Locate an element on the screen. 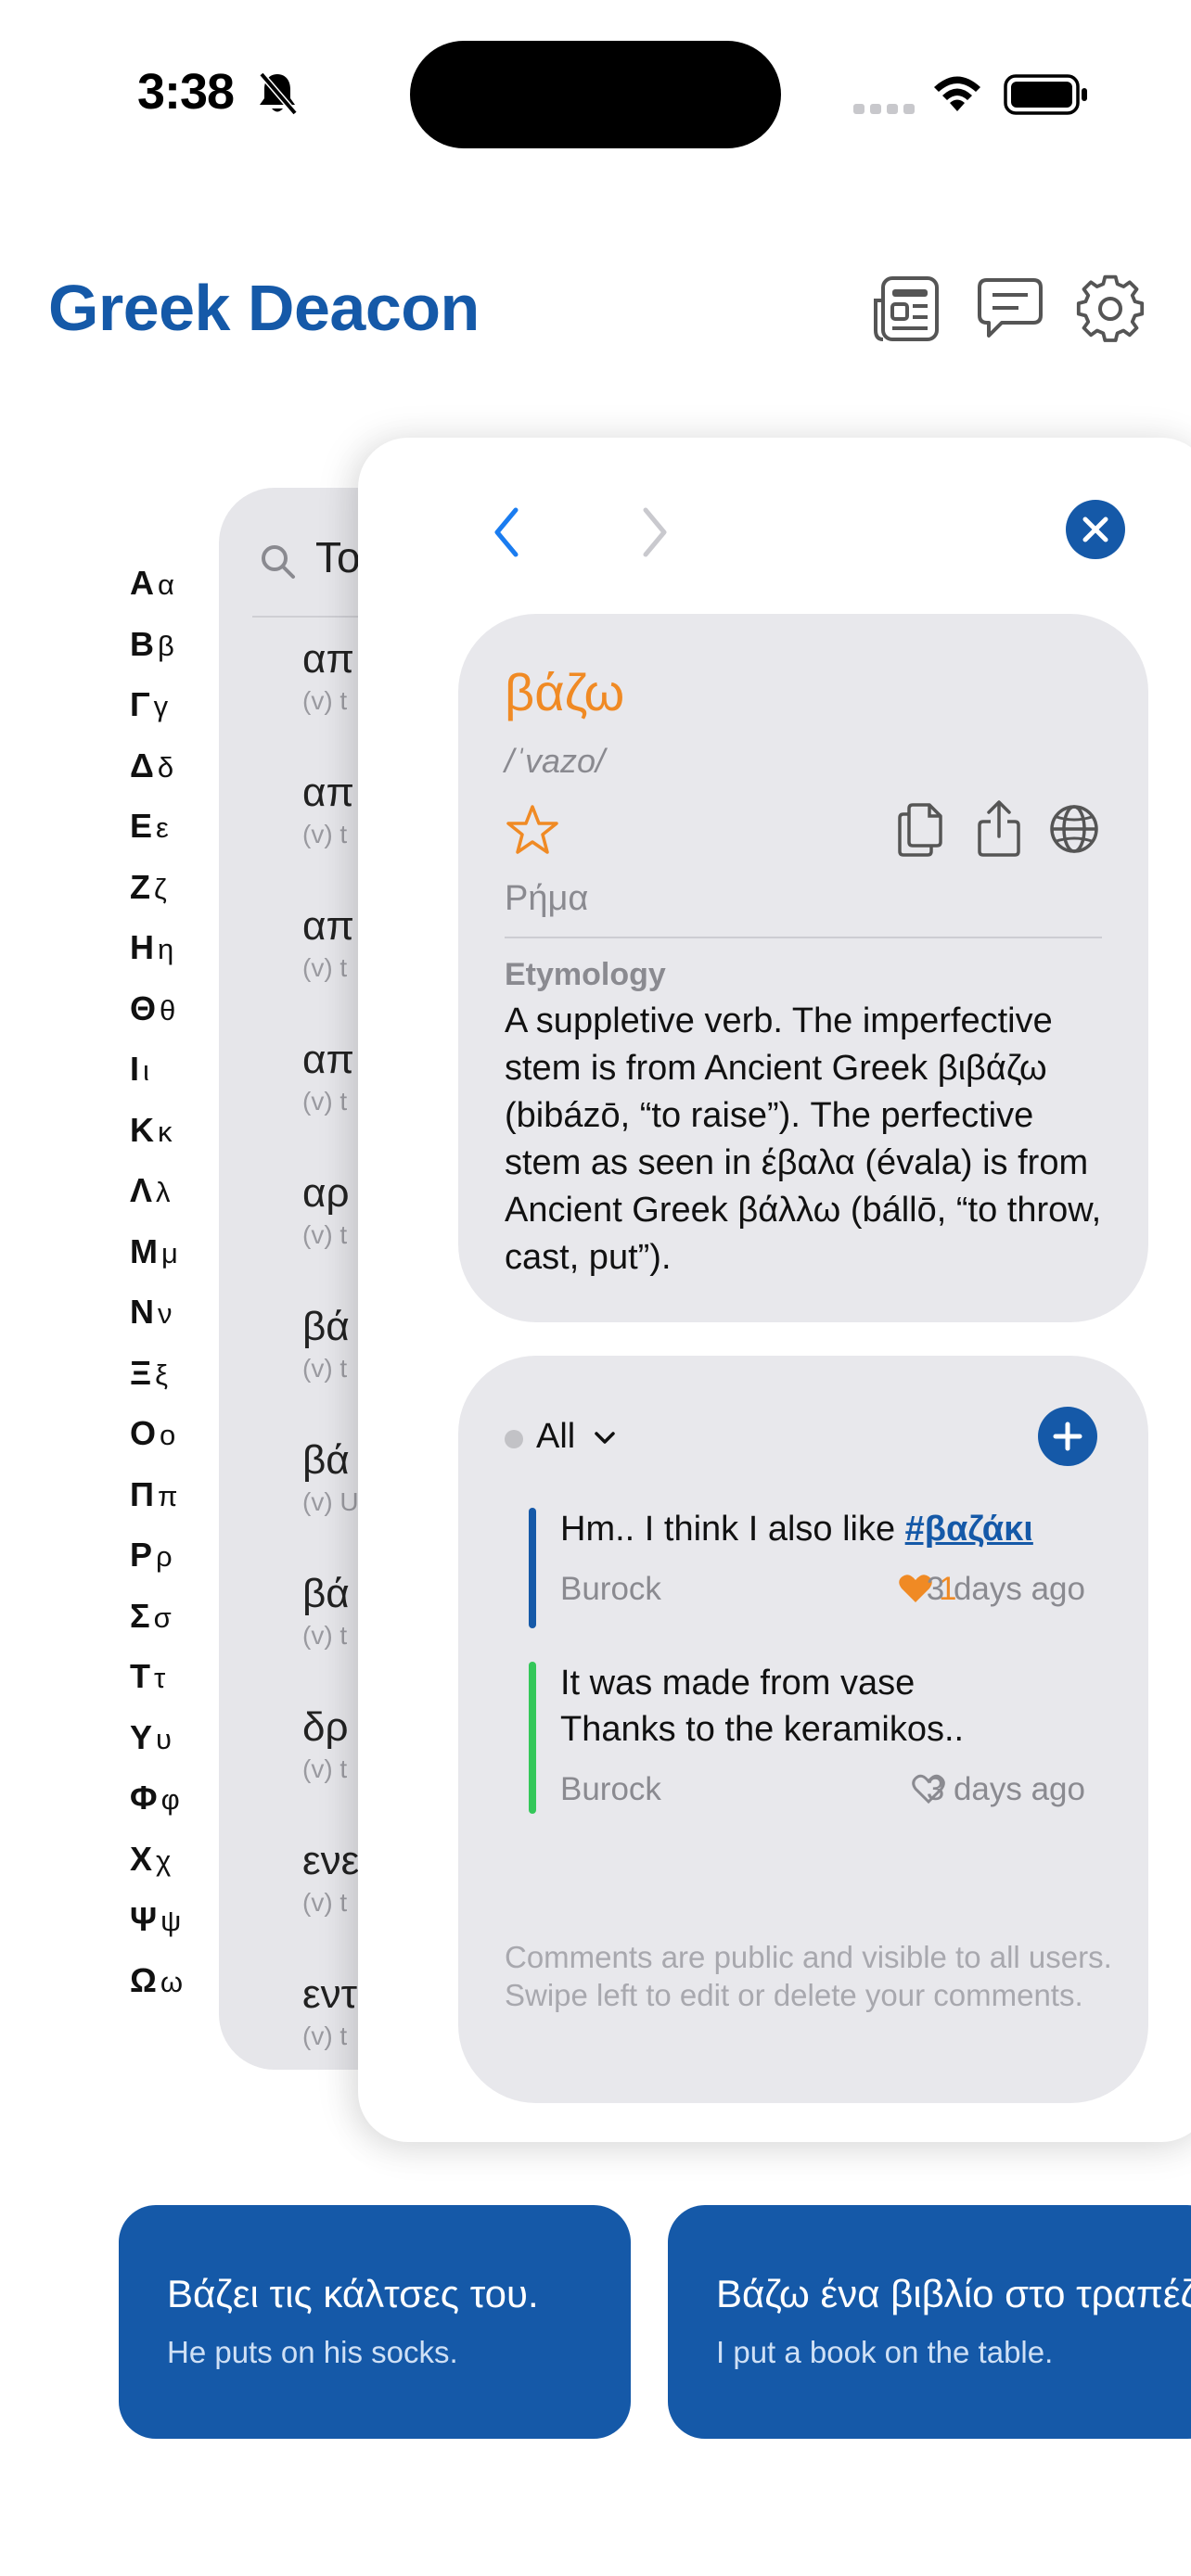 Image resolution: width=1191 pixels, height=2576 pixels. alphabet-letter: Οο is located at coordinates (167, 1433).